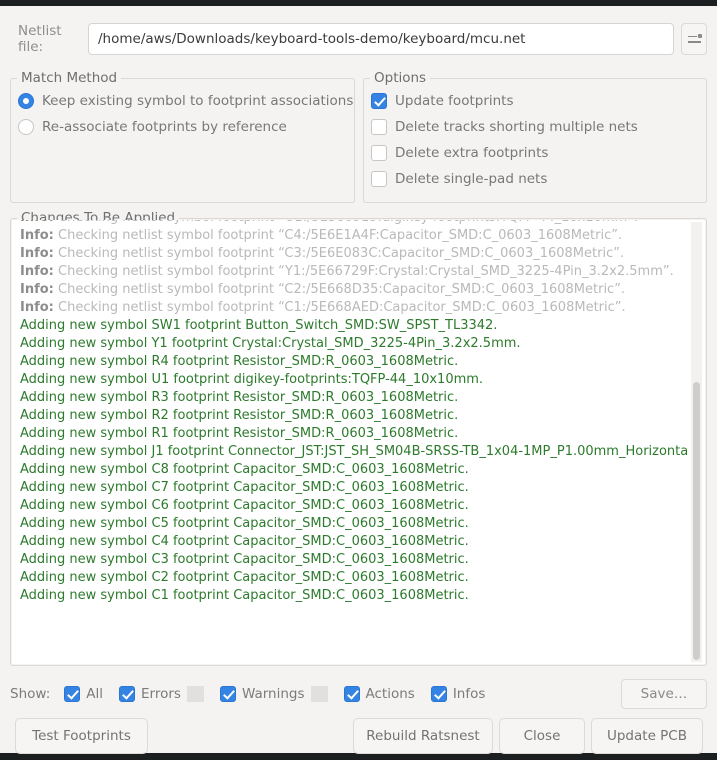  What do you see at coordinates (69, 78) in the screenshot?
I see `match-method-legend: Match Method` at bounding box center [69, 78].